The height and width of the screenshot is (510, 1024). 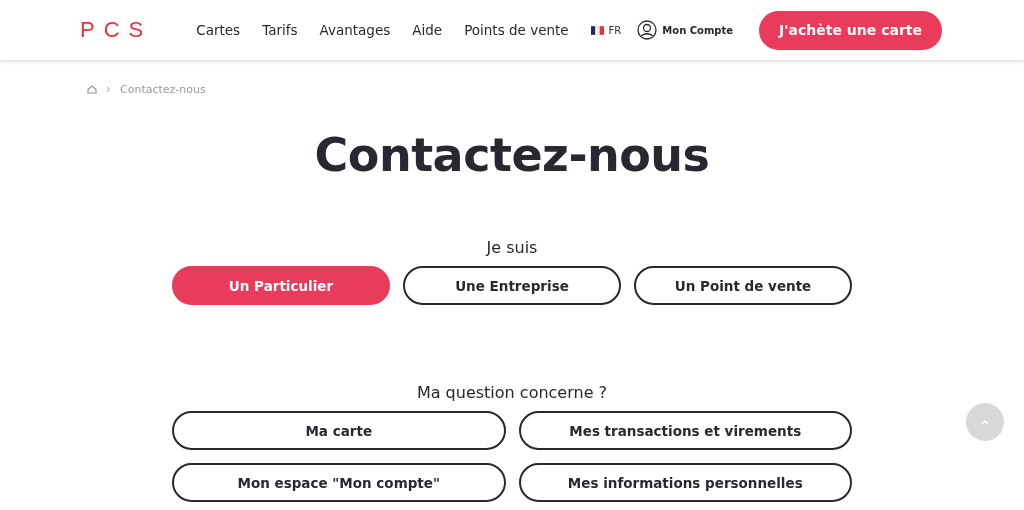 I want to click on nav-link: Aide, so click(x=427, y=30).